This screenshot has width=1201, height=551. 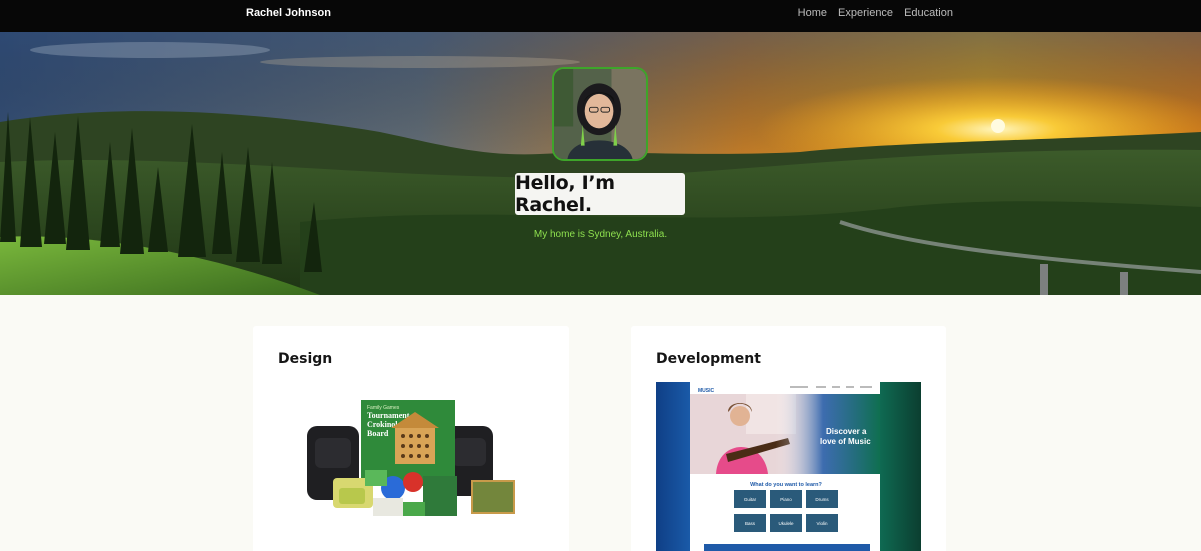 What do you see at coordinates (928, 13) in the screenshot?
I see `nav-link-education: Education` at bounding box center [928, 13].